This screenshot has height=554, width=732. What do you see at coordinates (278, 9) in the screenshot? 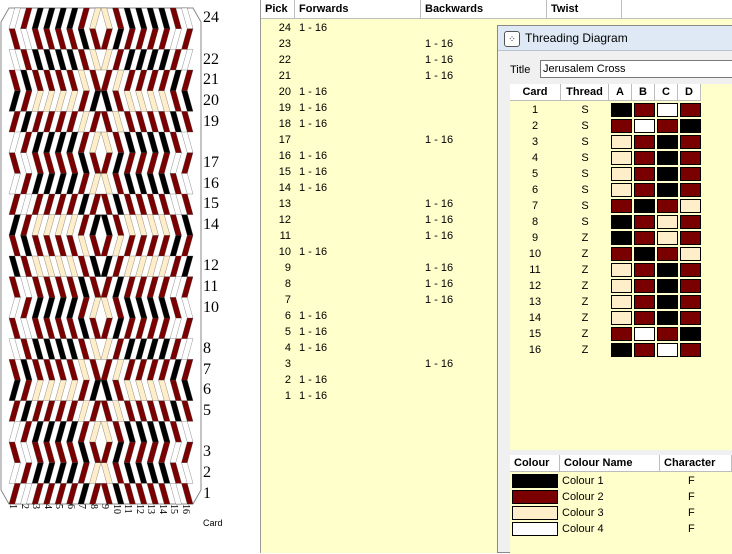
I see `pick-column-header: Pick` at bounding box center [278, 9].